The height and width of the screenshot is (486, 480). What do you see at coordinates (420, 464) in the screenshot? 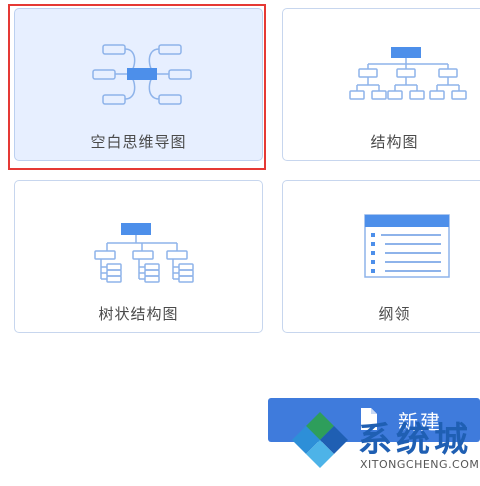
I see `watermark-subtext: XITONGCHENG.COM` at bounding box center [420, 464].